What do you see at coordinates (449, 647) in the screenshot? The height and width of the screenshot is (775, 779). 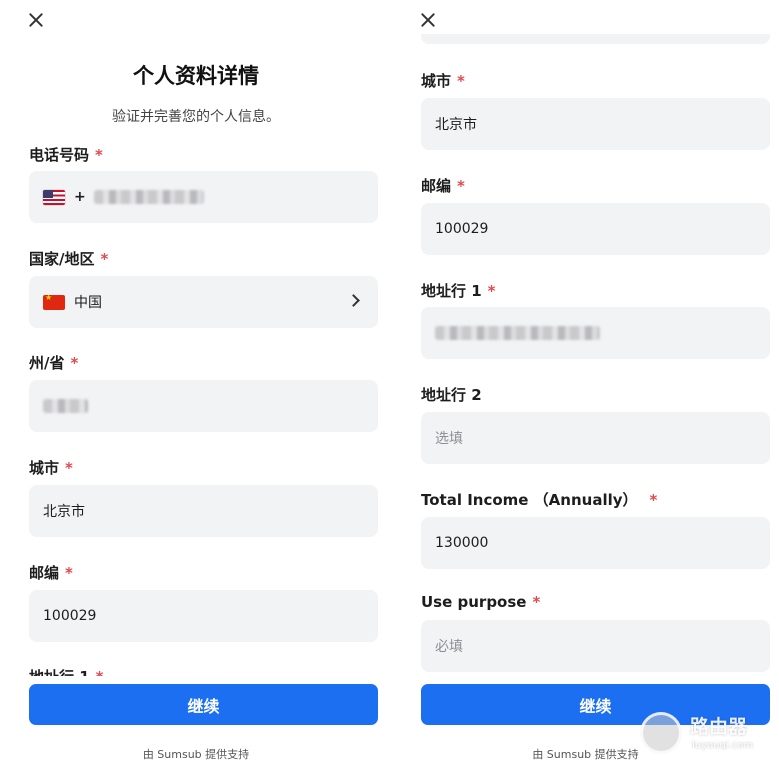 I see `purpose-placeholder: 必填` at bounding box center [449, 647].